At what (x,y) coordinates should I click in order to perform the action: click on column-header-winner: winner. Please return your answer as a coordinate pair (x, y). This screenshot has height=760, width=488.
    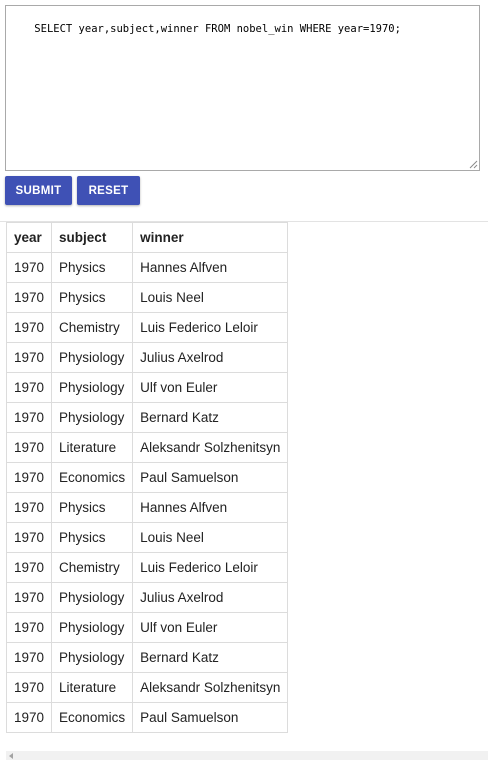
    Looking at the image, I should click on (210, 237).